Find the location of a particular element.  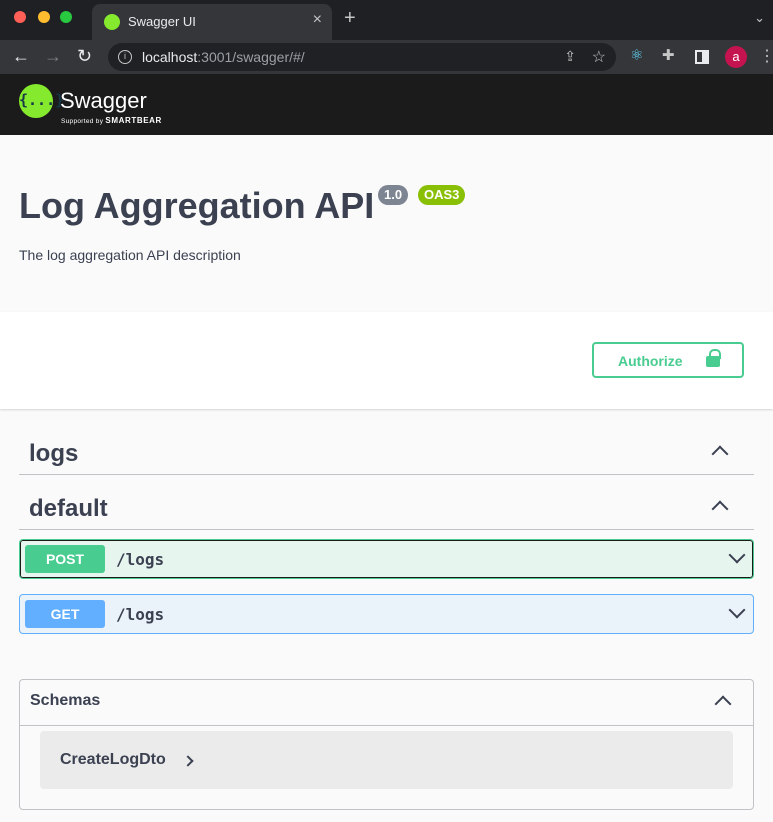

more-menu-icon: ⋮ is located at coordinates (766, 57).